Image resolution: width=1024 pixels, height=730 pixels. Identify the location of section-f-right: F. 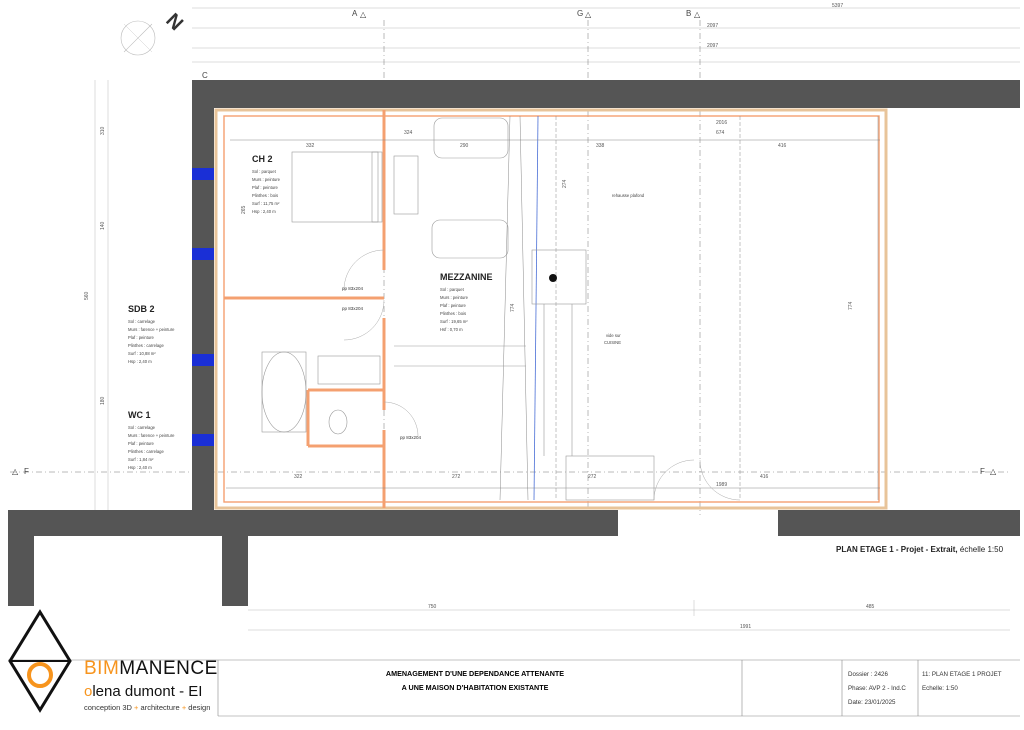
(982, 471).